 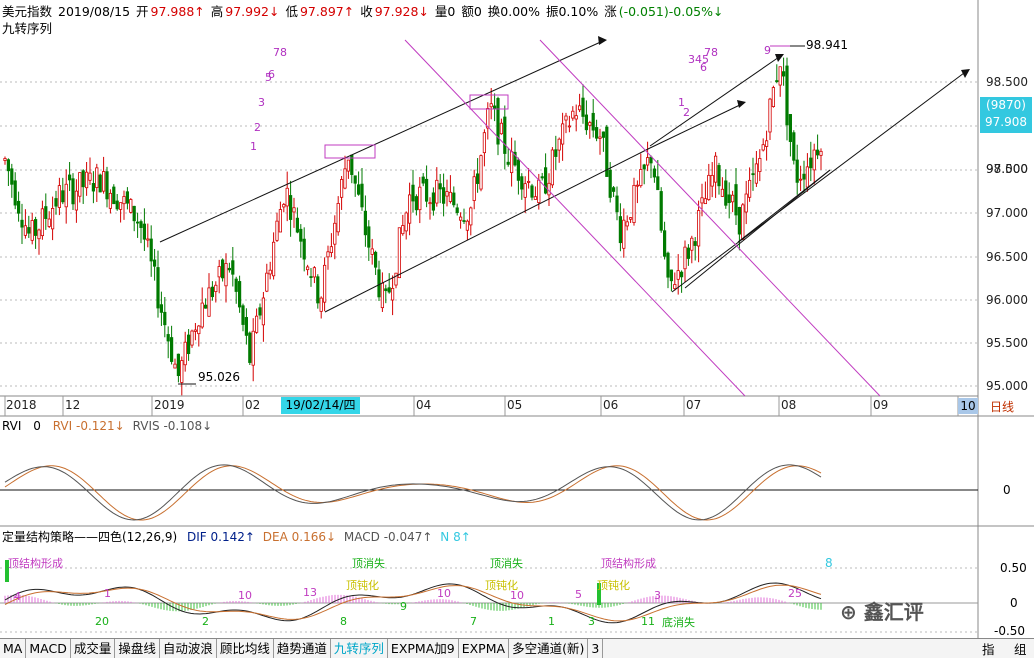 I want to click on date-tick: 10, so click(x=968, y=406).